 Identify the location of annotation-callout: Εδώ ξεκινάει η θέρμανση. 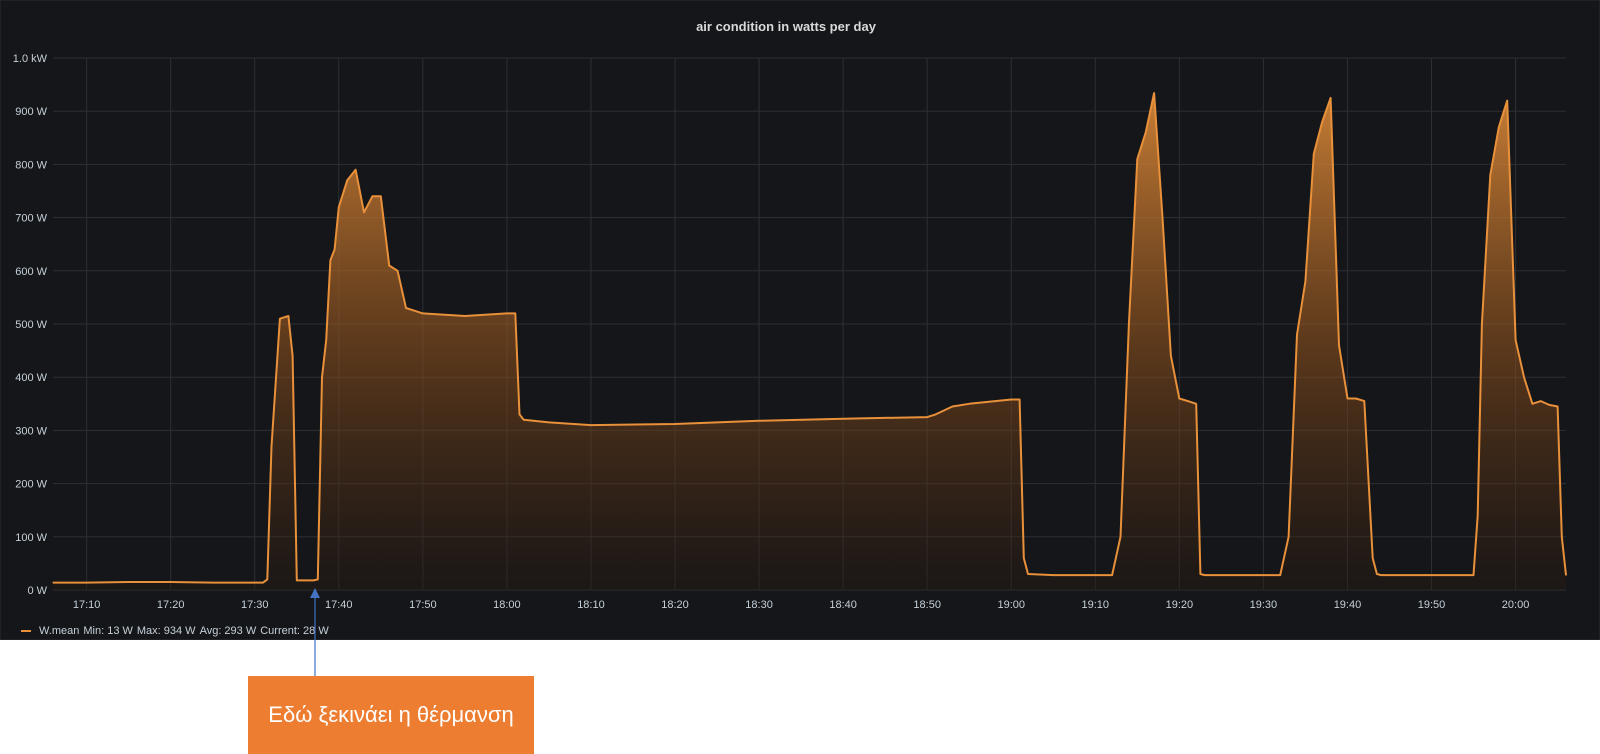
(391, 715).